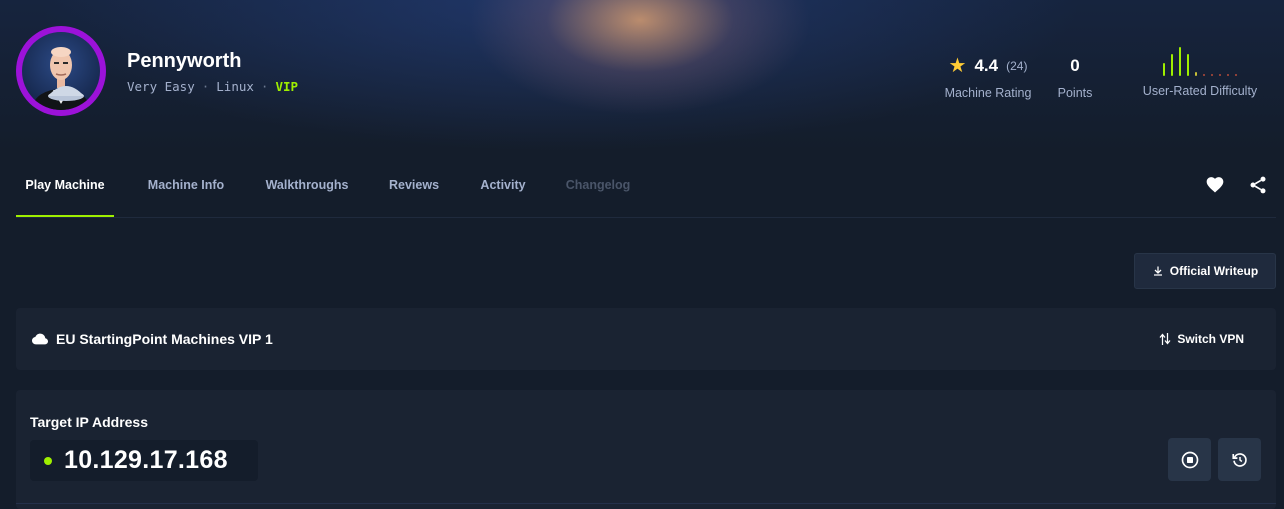 The width and height of the screenshot is (1284, 509). What do you see at coordinates (1214, 271) in the screenshot?
I see `official-writeup-label: Official Writeup` at bounding box center [1214, 271].